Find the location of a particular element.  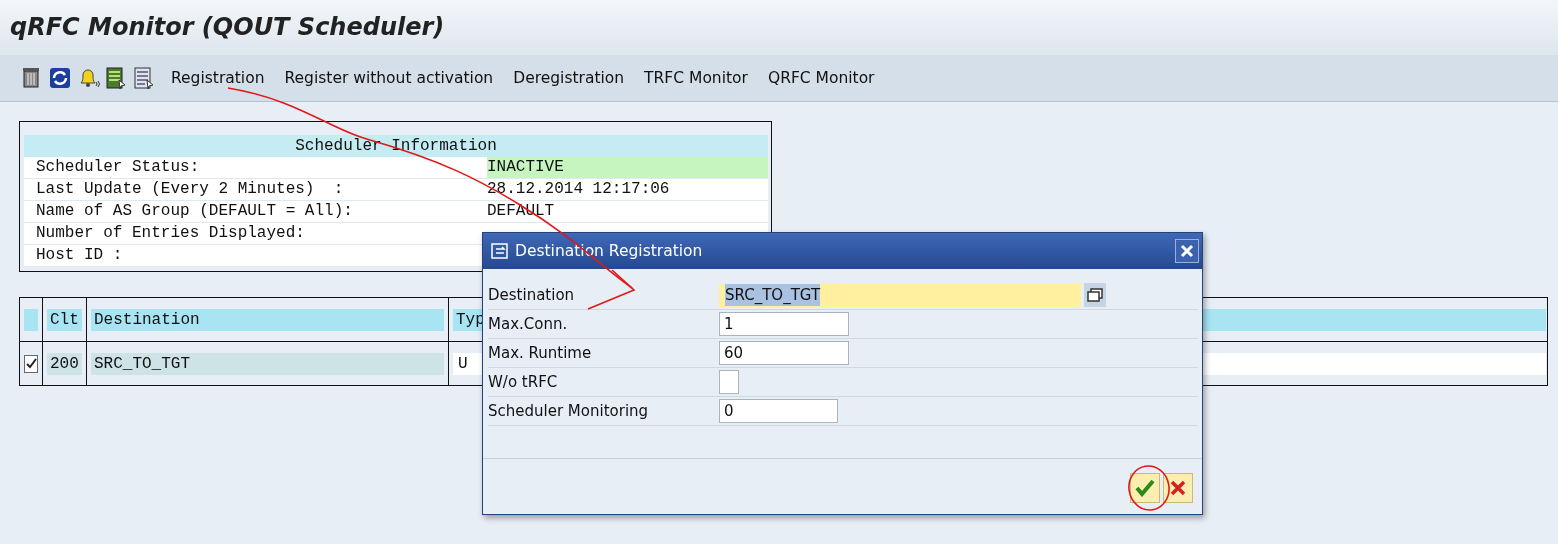

info-value: 28.12.2014 12:17:06 is located at coordinates (579, 189).